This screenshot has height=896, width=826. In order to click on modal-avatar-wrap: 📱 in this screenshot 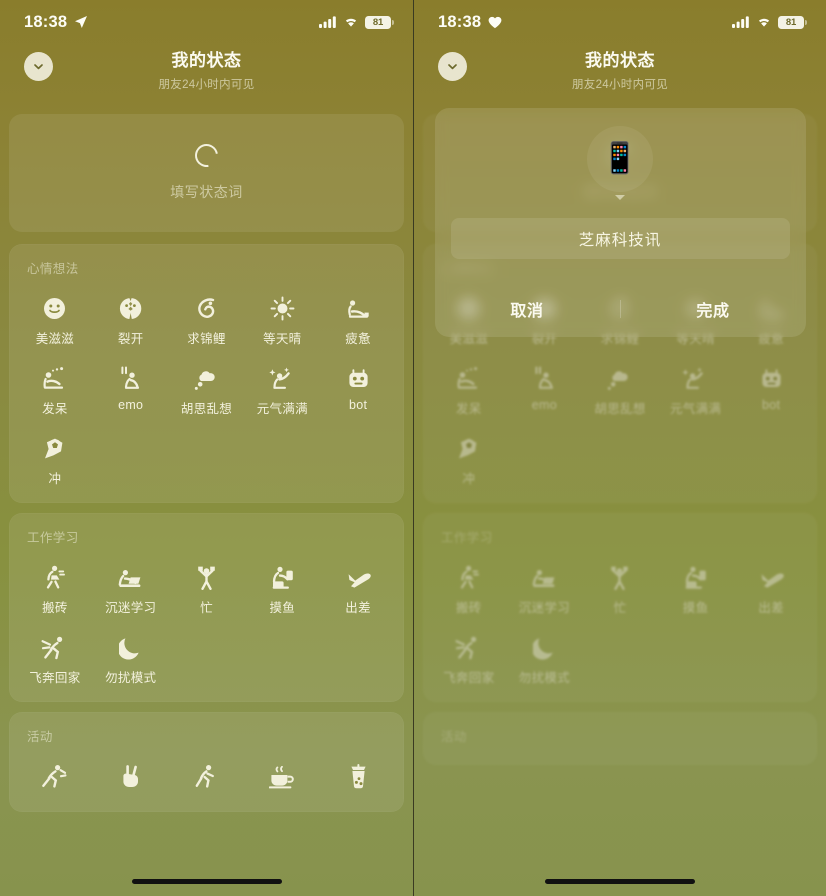, I will do `click(620, 163)`.